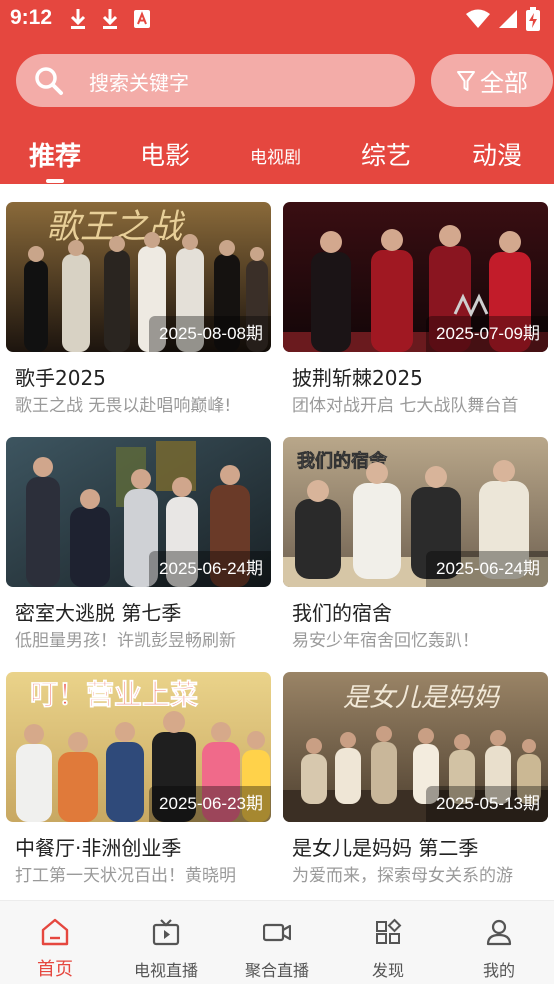 This screenshot has height=984, width=554. I want to click on show-title: 密室大逃脱 第七季, so click(98, 613).